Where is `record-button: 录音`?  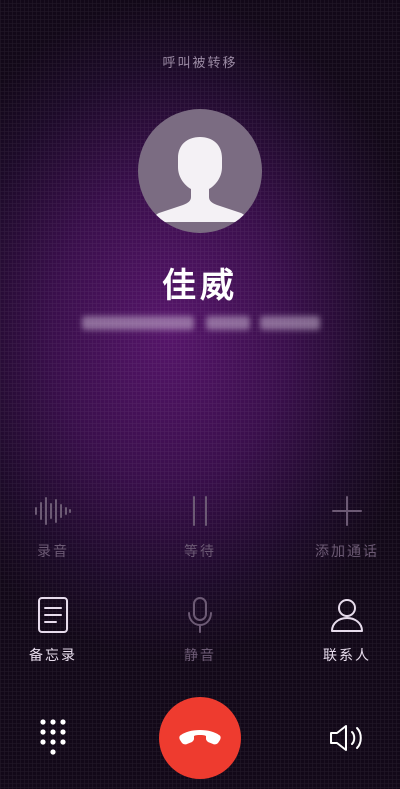 record-button: 录音 is located at coordinates (53, 525).